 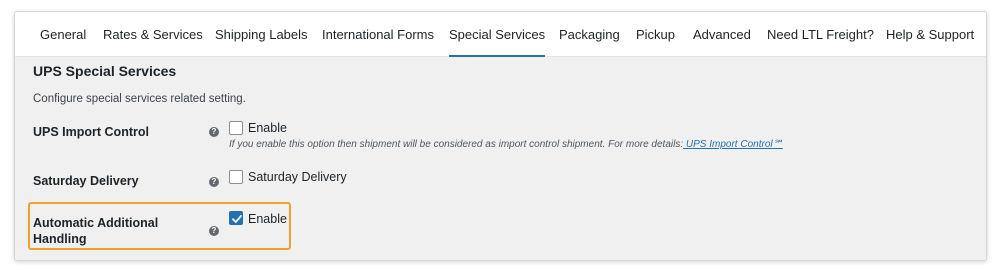 I want to click on tab-shipping-labels: Shipping Labels, so click(x=261, y=34).